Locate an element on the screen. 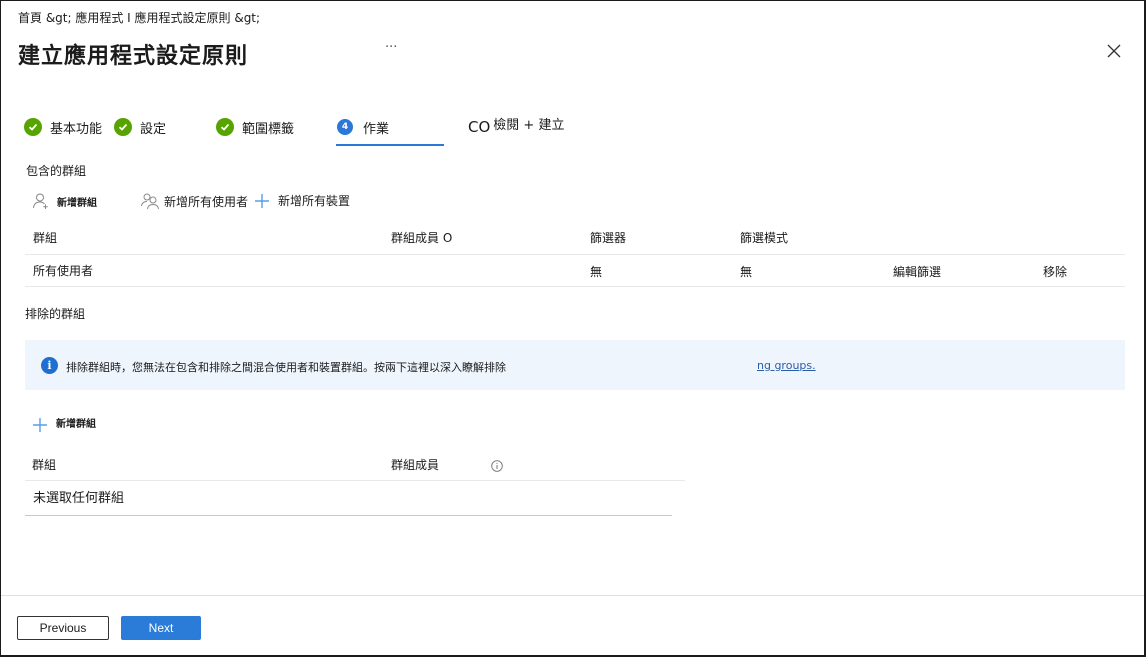 This screenshot has height=657, width=1146. step-label: 檢閱 + 建立 is located at coordinates (529, 125).